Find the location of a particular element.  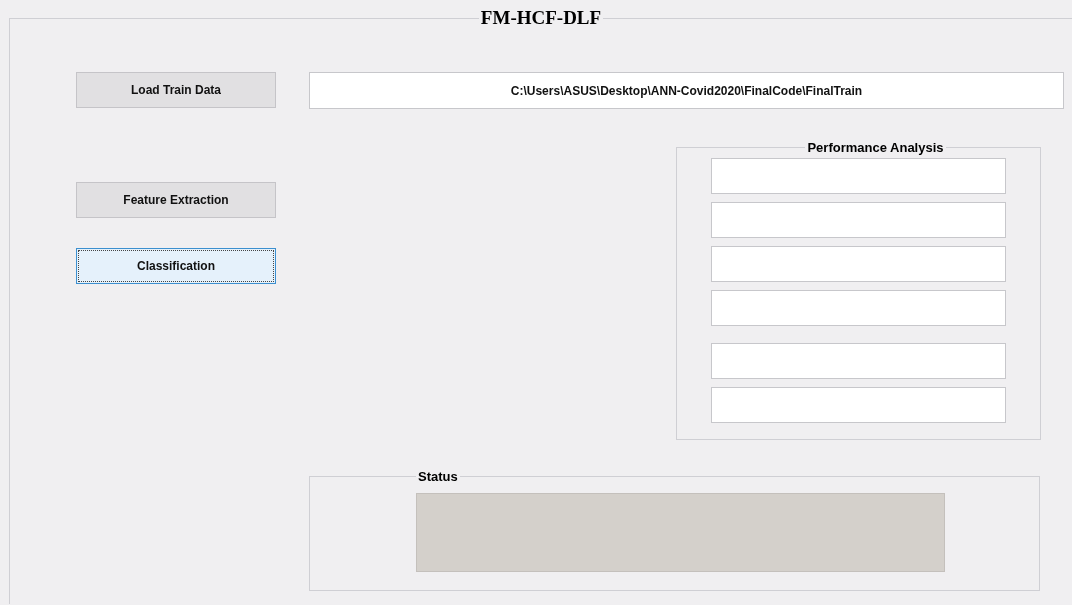

action-button: Feature Extraction is located at coordinates (176, 200).